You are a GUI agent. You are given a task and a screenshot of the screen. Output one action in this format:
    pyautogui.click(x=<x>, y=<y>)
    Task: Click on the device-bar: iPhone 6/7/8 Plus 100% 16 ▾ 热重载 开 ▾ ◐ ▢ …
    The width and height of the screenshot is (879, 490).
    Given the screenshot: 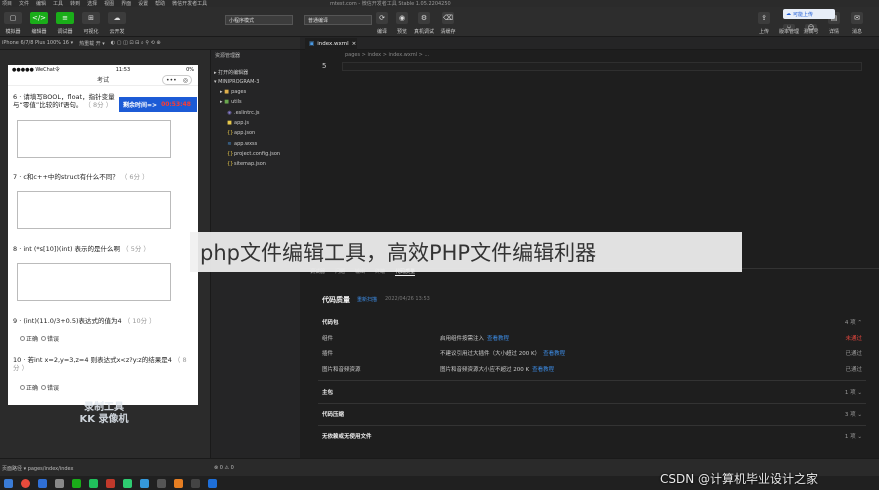 What is the action you would take?
    pyautogui.click(x=150, y=43)
    